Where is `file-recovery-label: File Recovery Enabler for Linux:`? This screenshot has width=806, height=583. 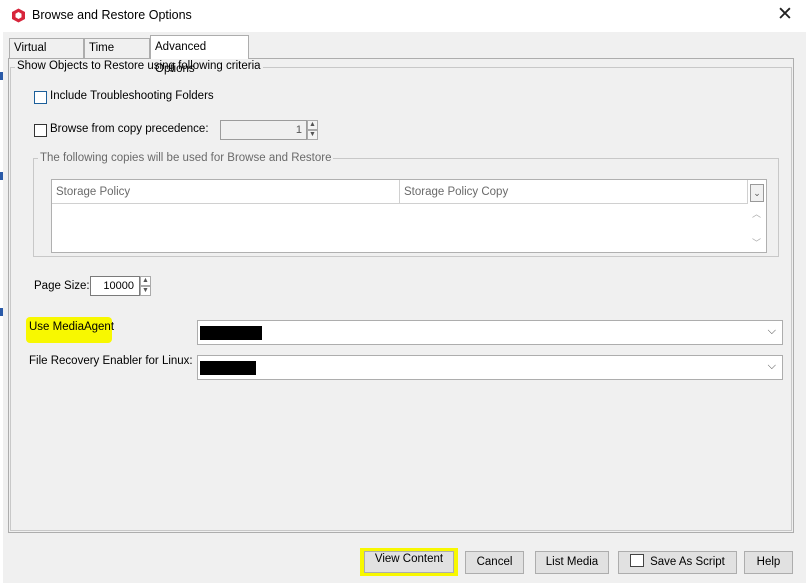 file-recovery-label: File Recovery Enabler for Linux: is located at coordinates (111, 361).